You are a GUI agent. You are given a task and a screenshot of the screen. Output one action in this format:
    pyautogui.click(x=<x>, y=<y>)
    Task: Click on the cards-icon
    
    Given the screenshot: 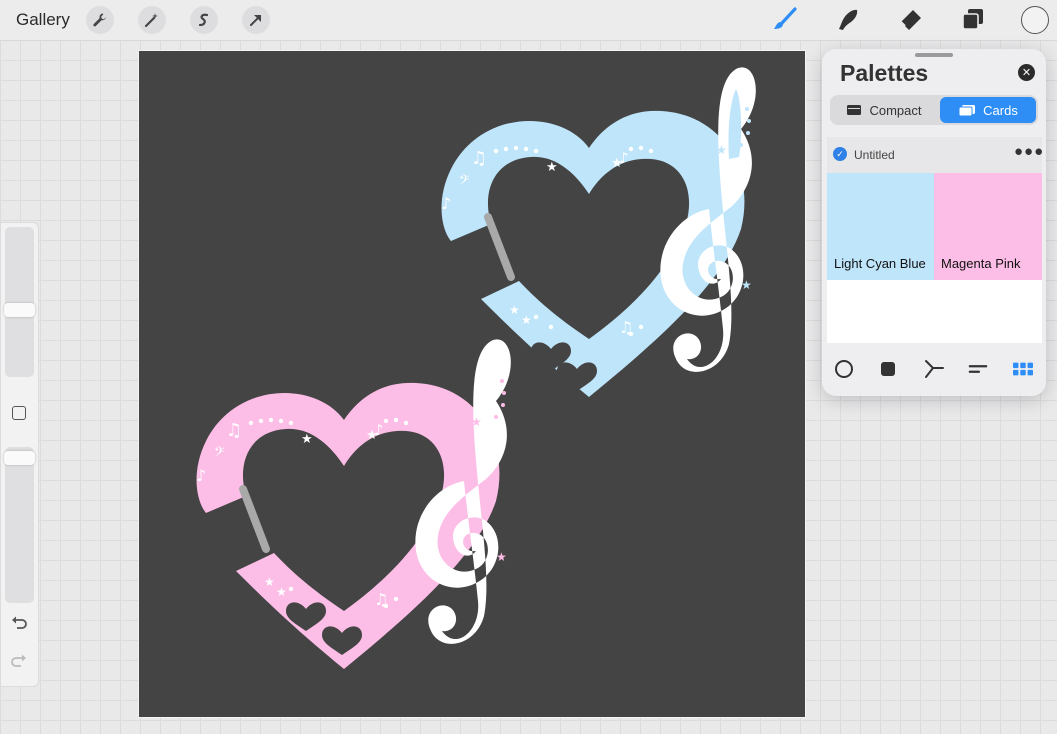 What is the action you would take?
    pyautogui.click(x=967, y=110)
    